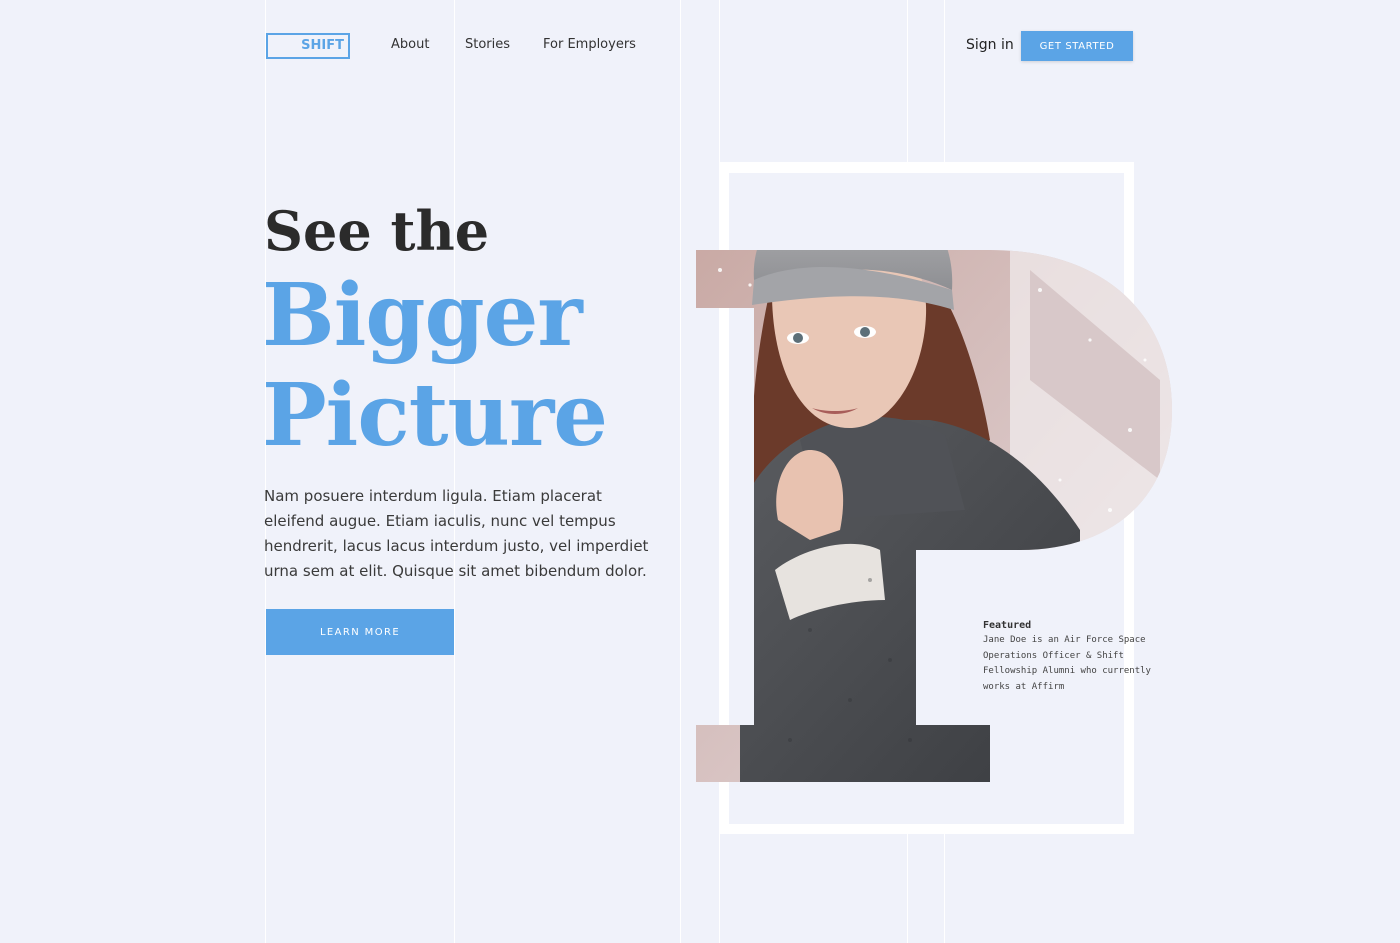 The width and height of the screenshot is (1400, 943). I want to click on logo: SHIFT, so click(308, 46).